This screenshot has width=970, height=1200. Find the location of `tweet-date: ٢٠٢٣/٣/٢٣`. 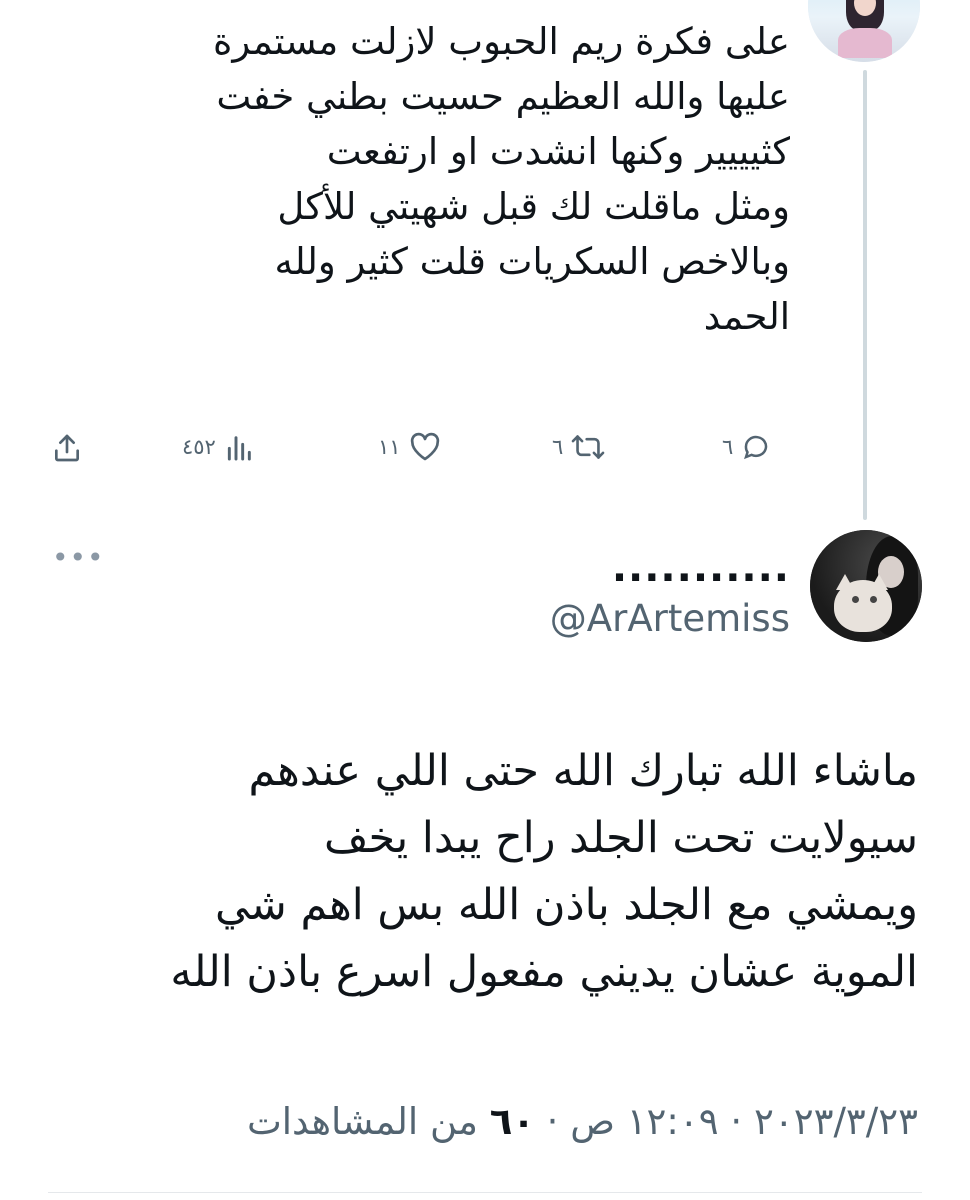

tweet-date: ٢٠٢٣/٣/٢٣ is located at coordinates (836, 1121).